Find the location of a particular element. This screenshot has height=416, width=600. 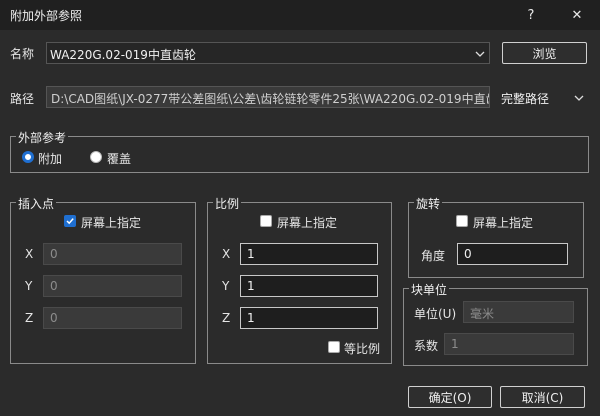

scale-specify-checkbox is located at coordinates (266, 221).